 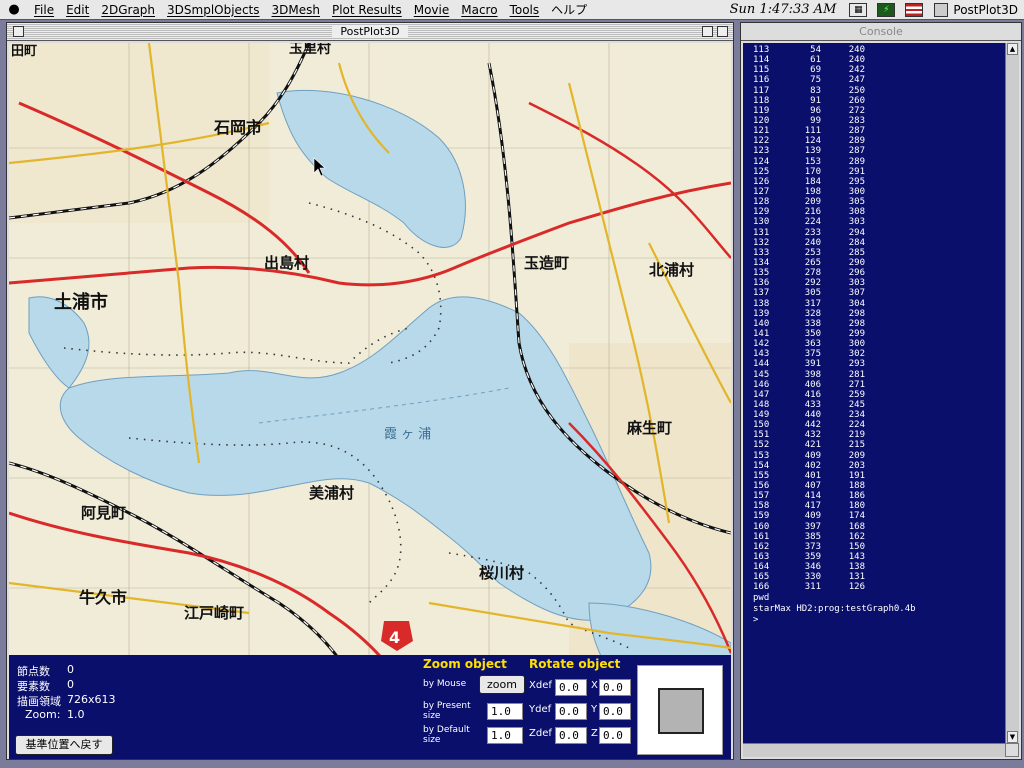 I want to click on console-row: 116 75 247, so click(x=879, y=80).